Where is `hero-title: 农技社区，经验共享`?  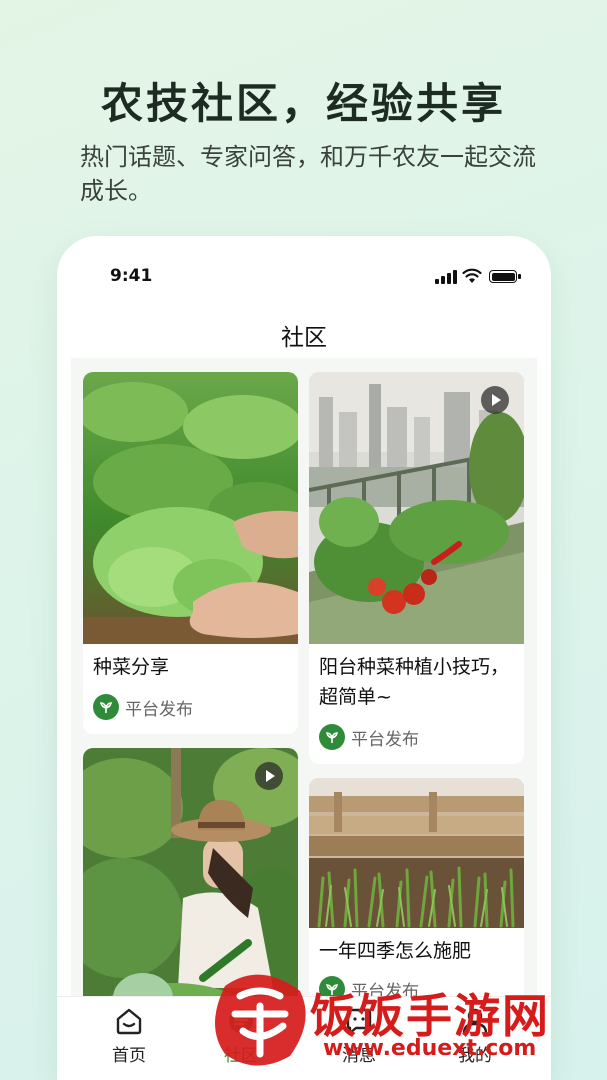
hero-title: 农技社区，经验共享 is located at coordinates (303, 103).